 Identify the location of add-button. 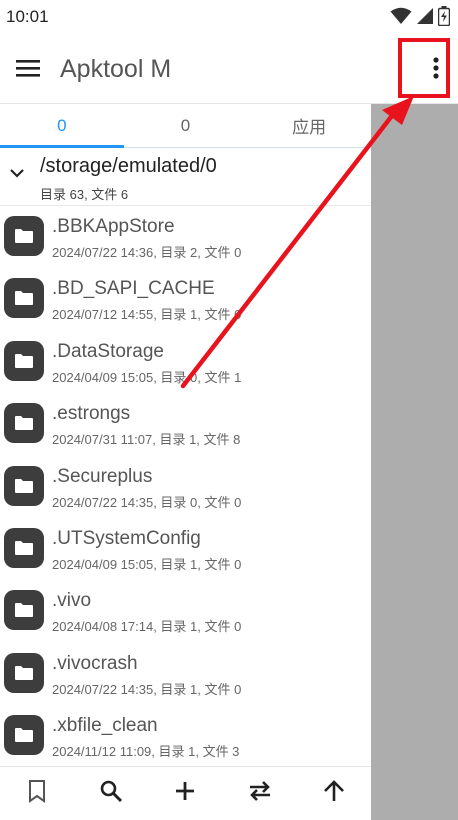
(185, 794).